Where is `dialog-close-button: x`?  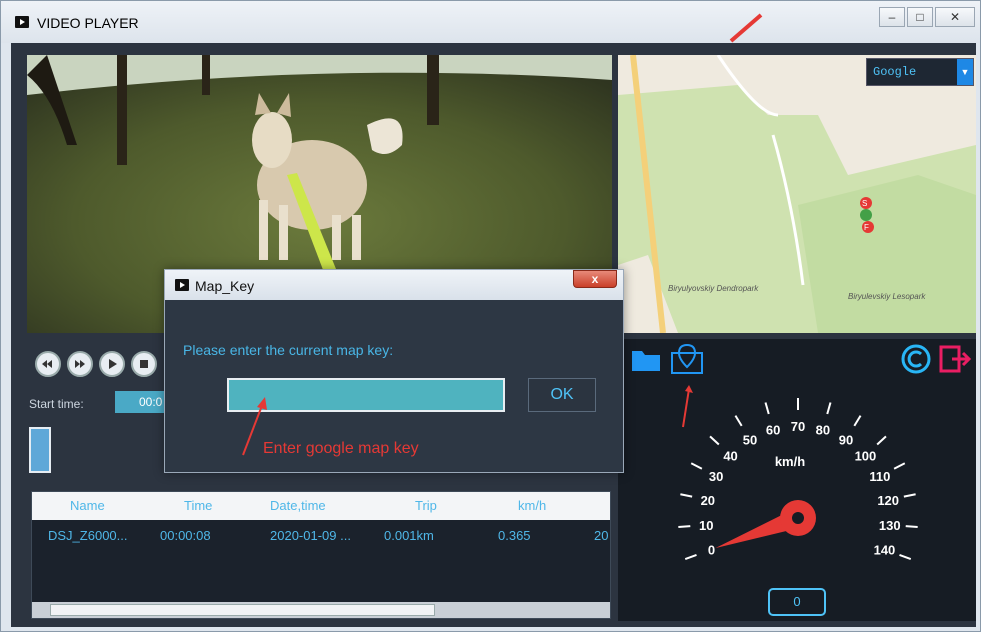
dialog-close-button: x is located at coordinates (595, 279).